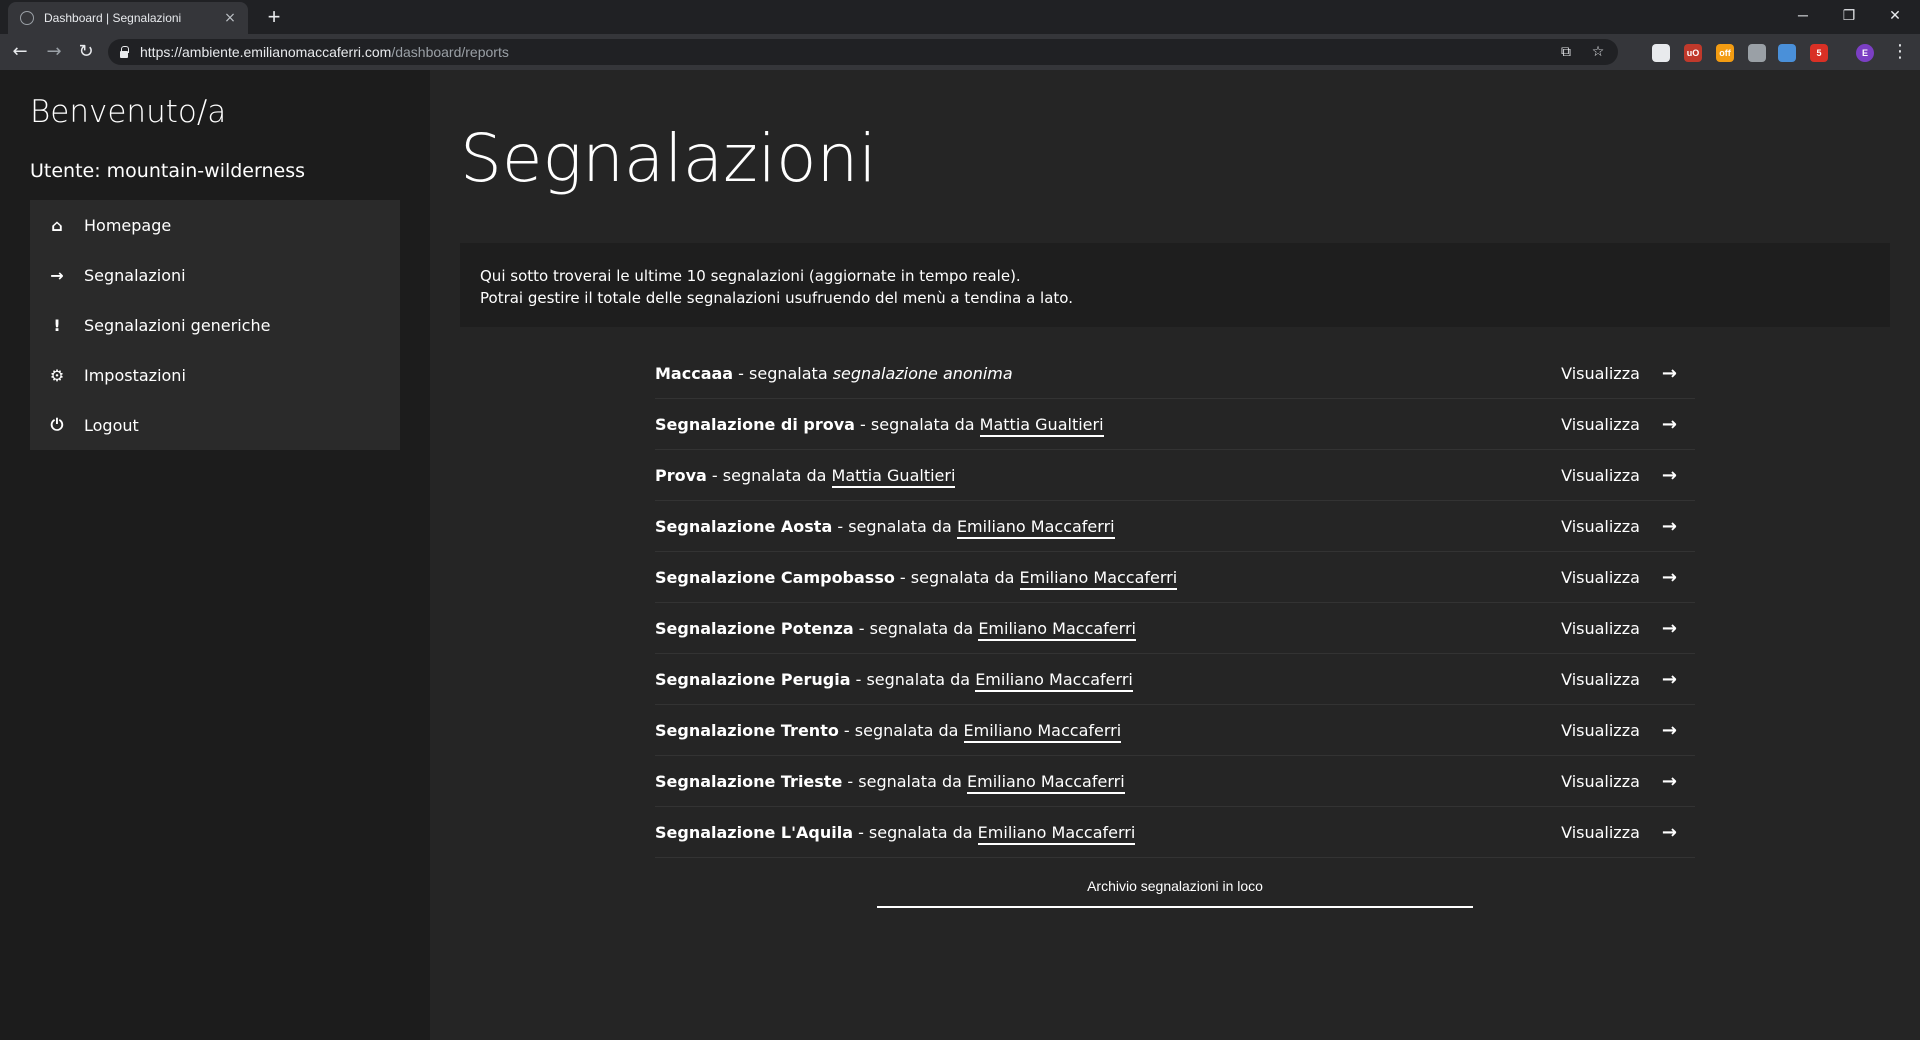  I want to click on window-minimize-button: ─, so click(1803, 15).